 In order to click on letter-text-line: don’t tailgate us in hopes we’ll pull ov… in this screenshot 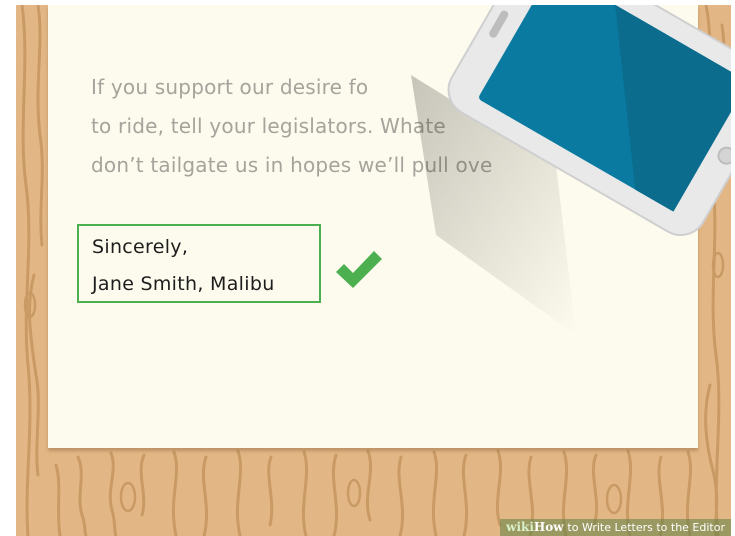, I will do `click(292, 165)`.